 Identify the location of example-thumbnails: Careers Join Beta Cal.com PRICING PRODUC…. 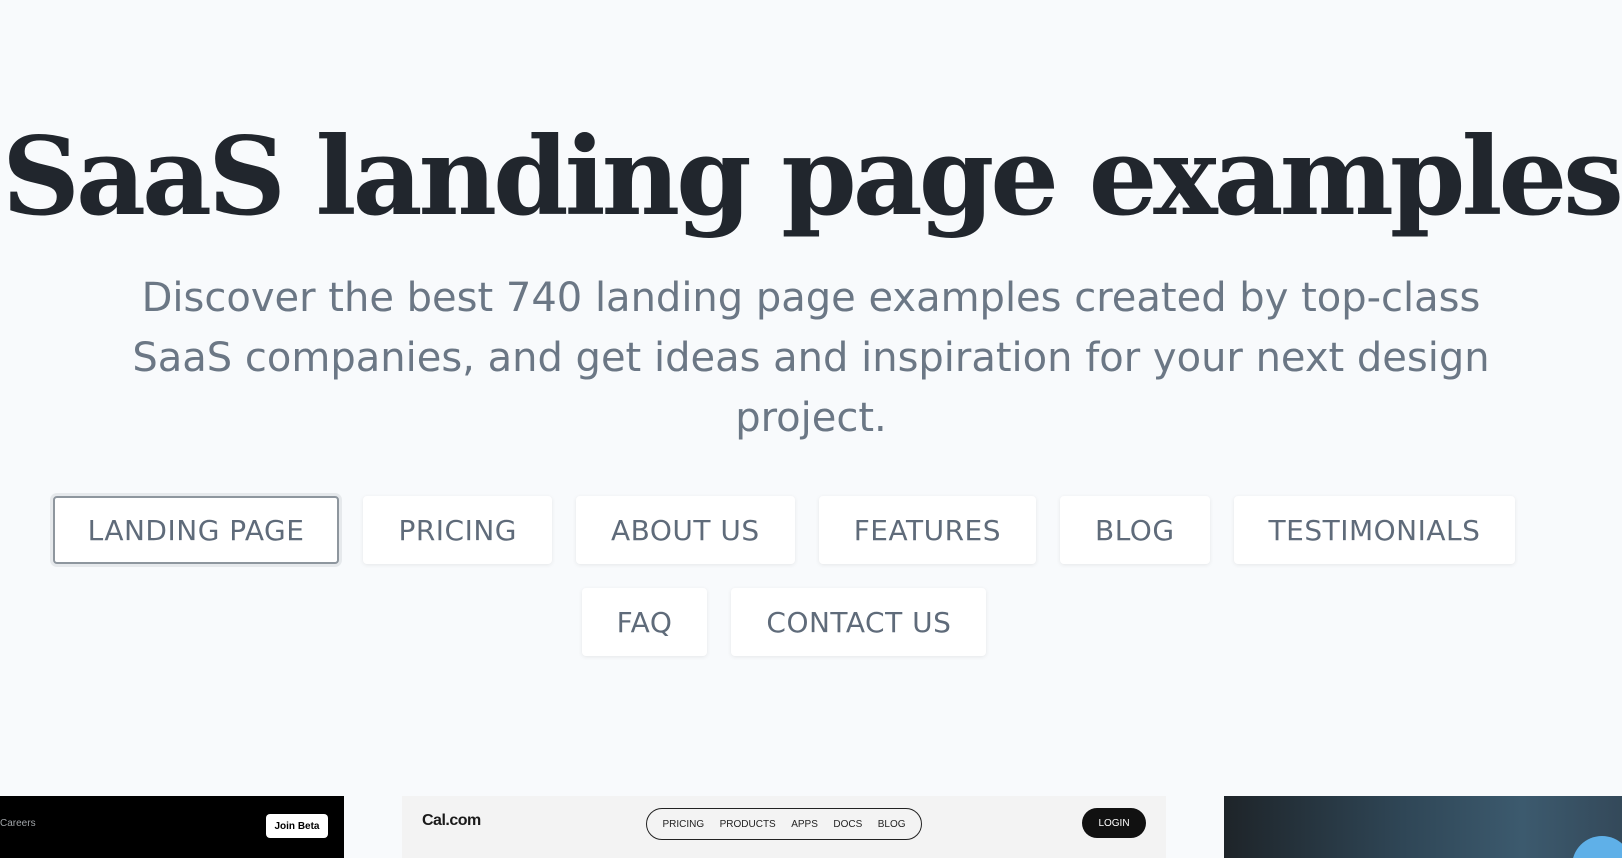
(811, 827).